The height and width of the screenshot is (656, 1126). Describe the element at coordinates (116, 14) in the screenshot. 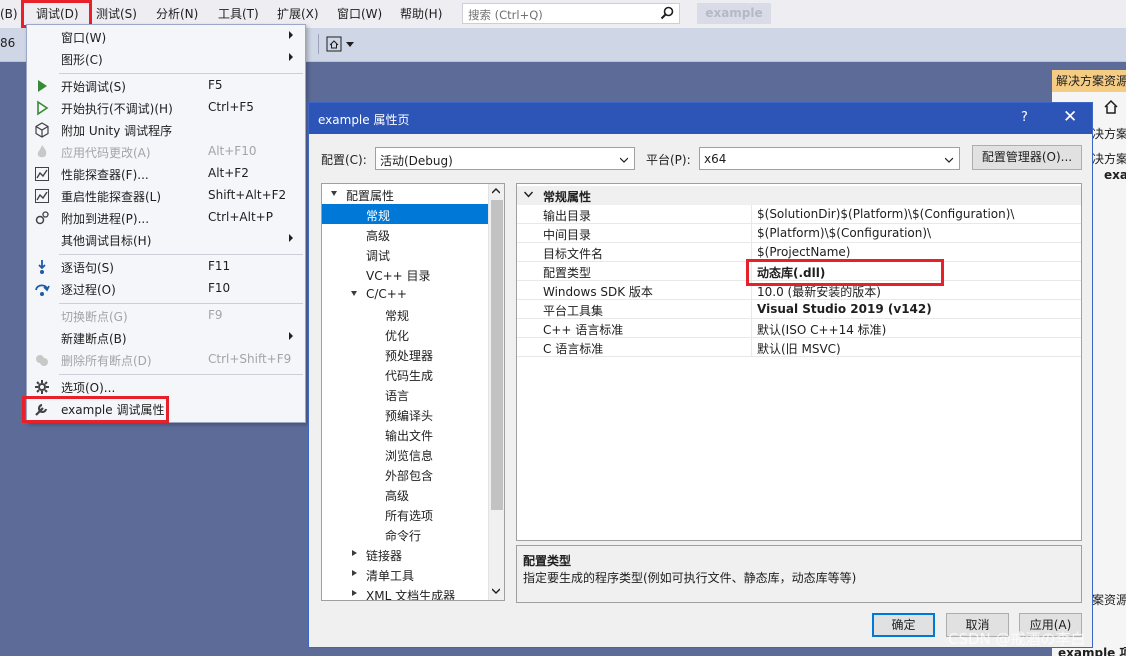

I see `menu-test: 测试(S)` at that location.